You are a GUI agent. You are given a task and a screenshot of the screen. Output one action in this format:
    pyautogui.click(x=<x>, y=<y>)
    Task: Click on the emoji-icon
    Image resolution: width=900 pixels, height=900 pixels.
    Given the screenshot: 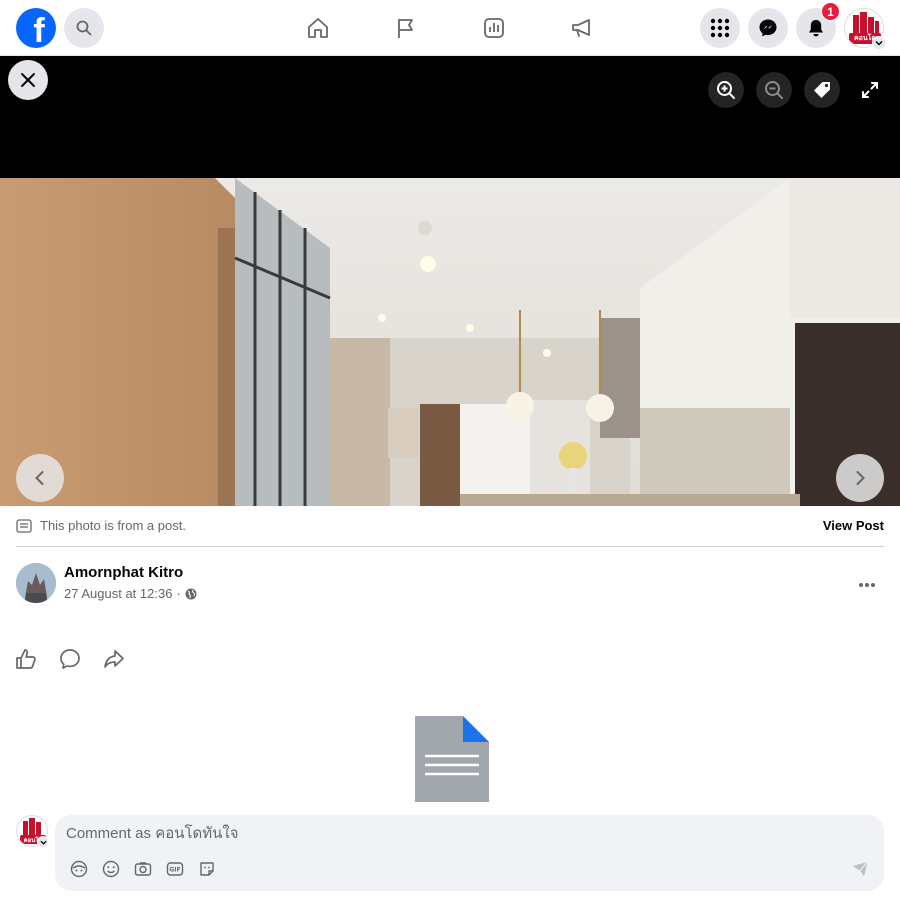 What is the action you would take?
    pyautogui.click(x=111, y=869)
    